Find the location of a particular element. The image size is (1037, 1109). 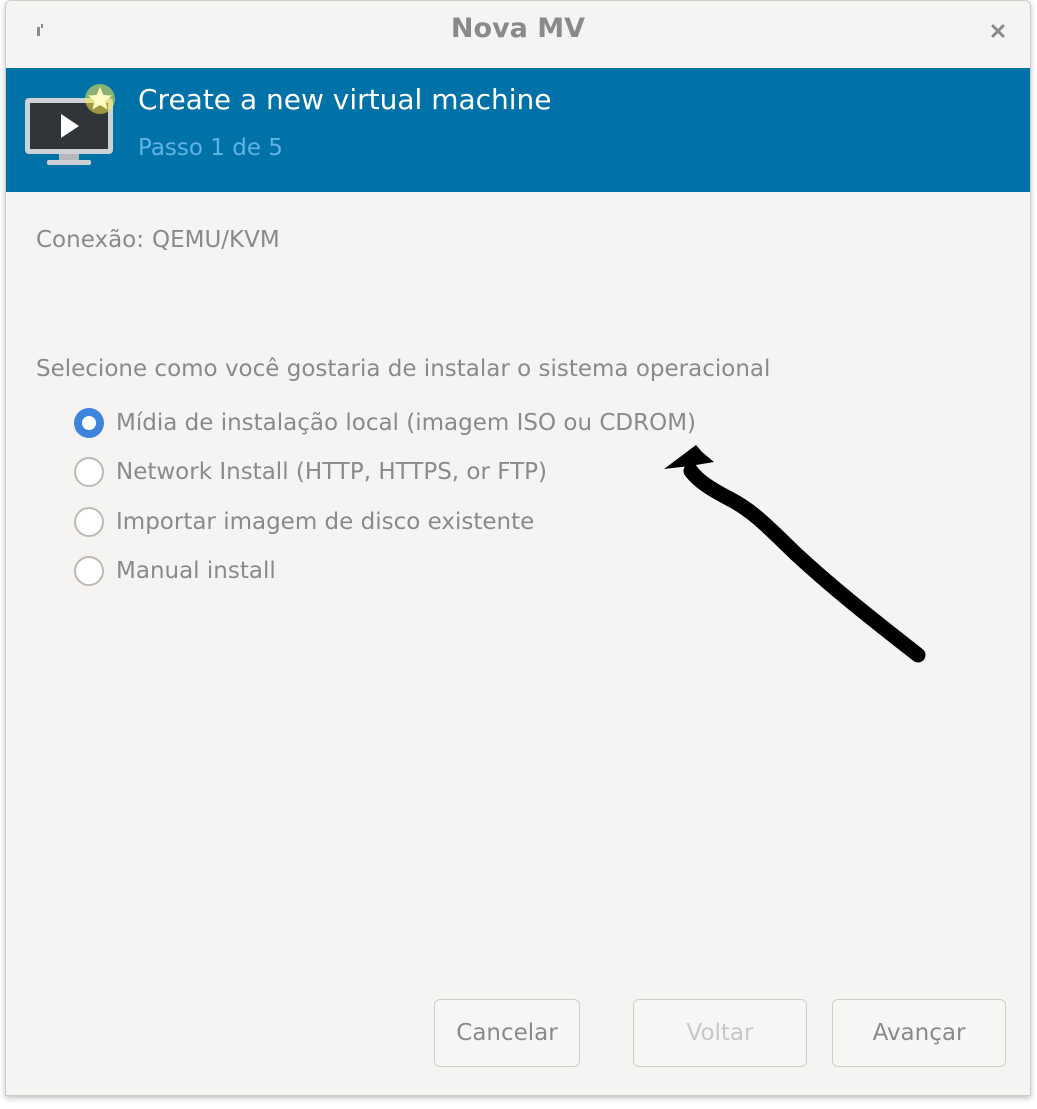

radio-option-manual-install: Manual install is located at coordinates (175, 571).